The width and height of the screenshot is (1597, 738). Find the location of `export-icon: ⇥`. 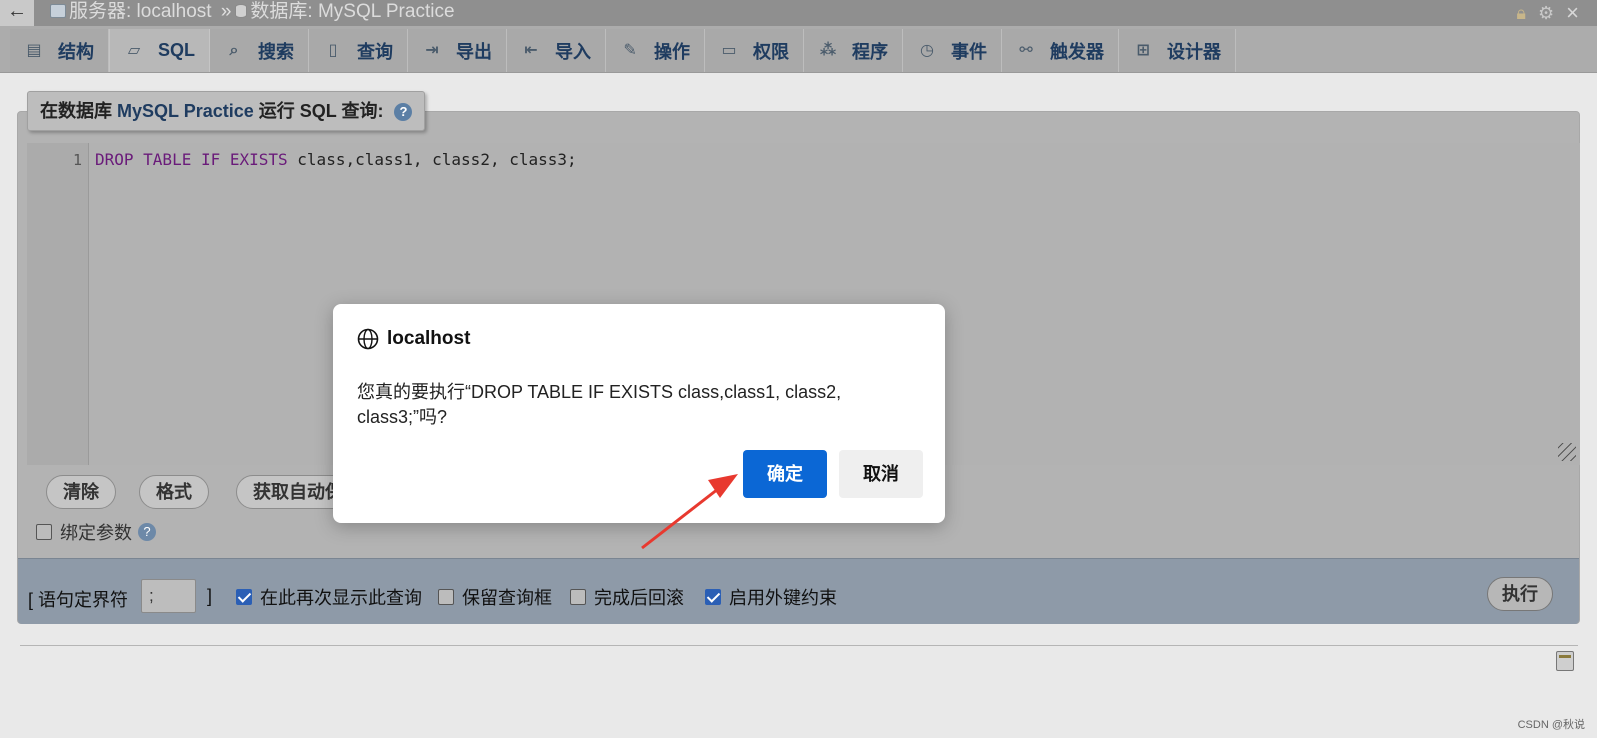

export-icon: ⇥ is located at coordinates (432, 50).